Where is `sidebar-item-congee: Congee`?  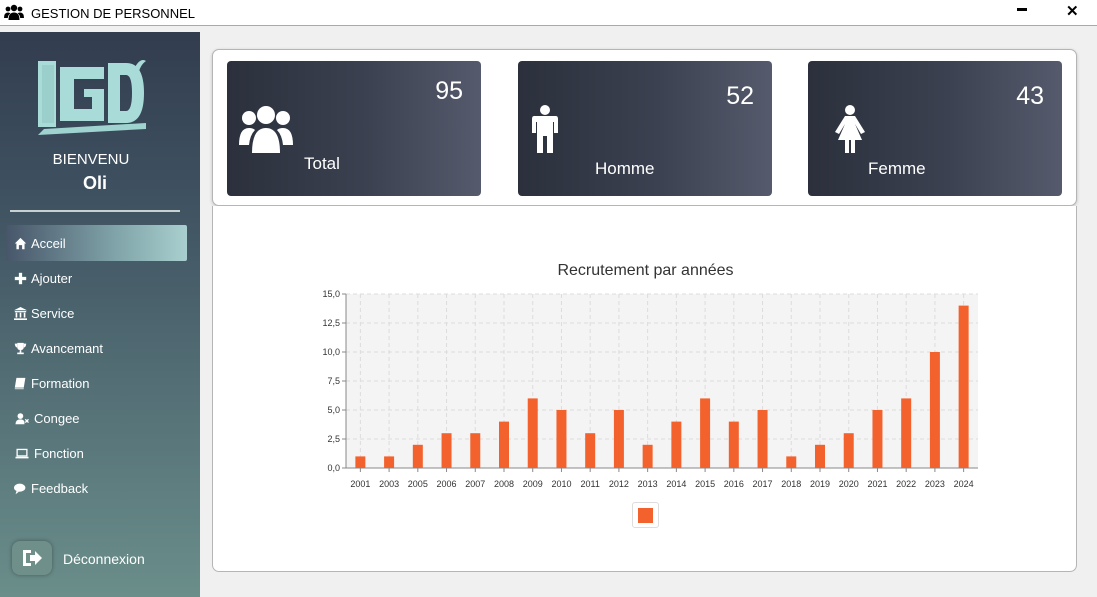
sidebar-item-congee: Congee is located at coordinates (96, 418).